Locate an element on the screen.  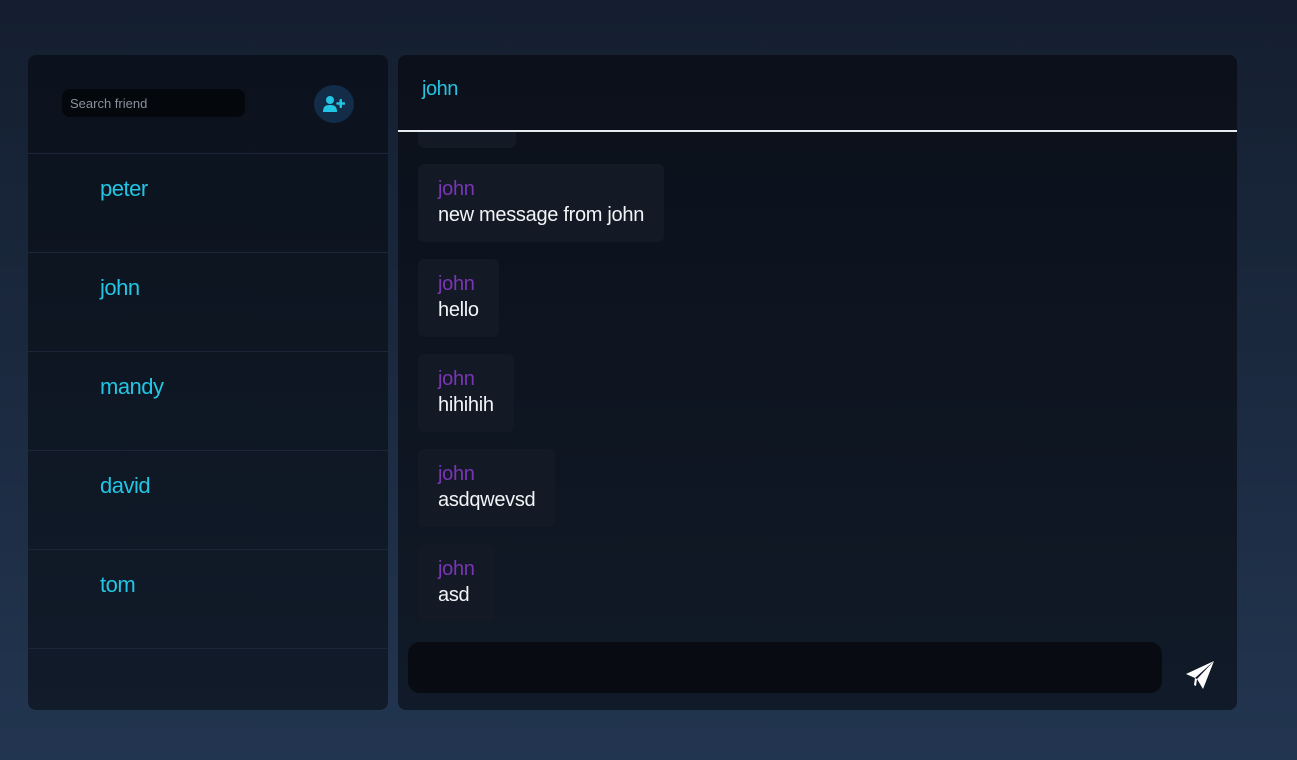
friend-name: david is located at coordinates (125, 485).